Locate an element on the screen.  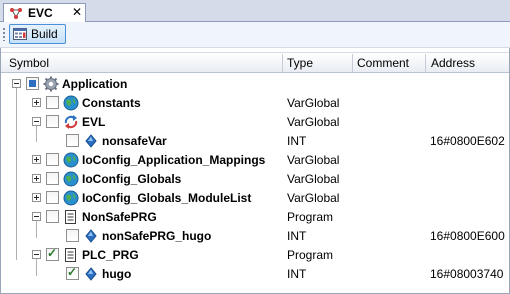
symbol-name: IoConfig_Globals_ModuleList is located at coordinates (167, 198).